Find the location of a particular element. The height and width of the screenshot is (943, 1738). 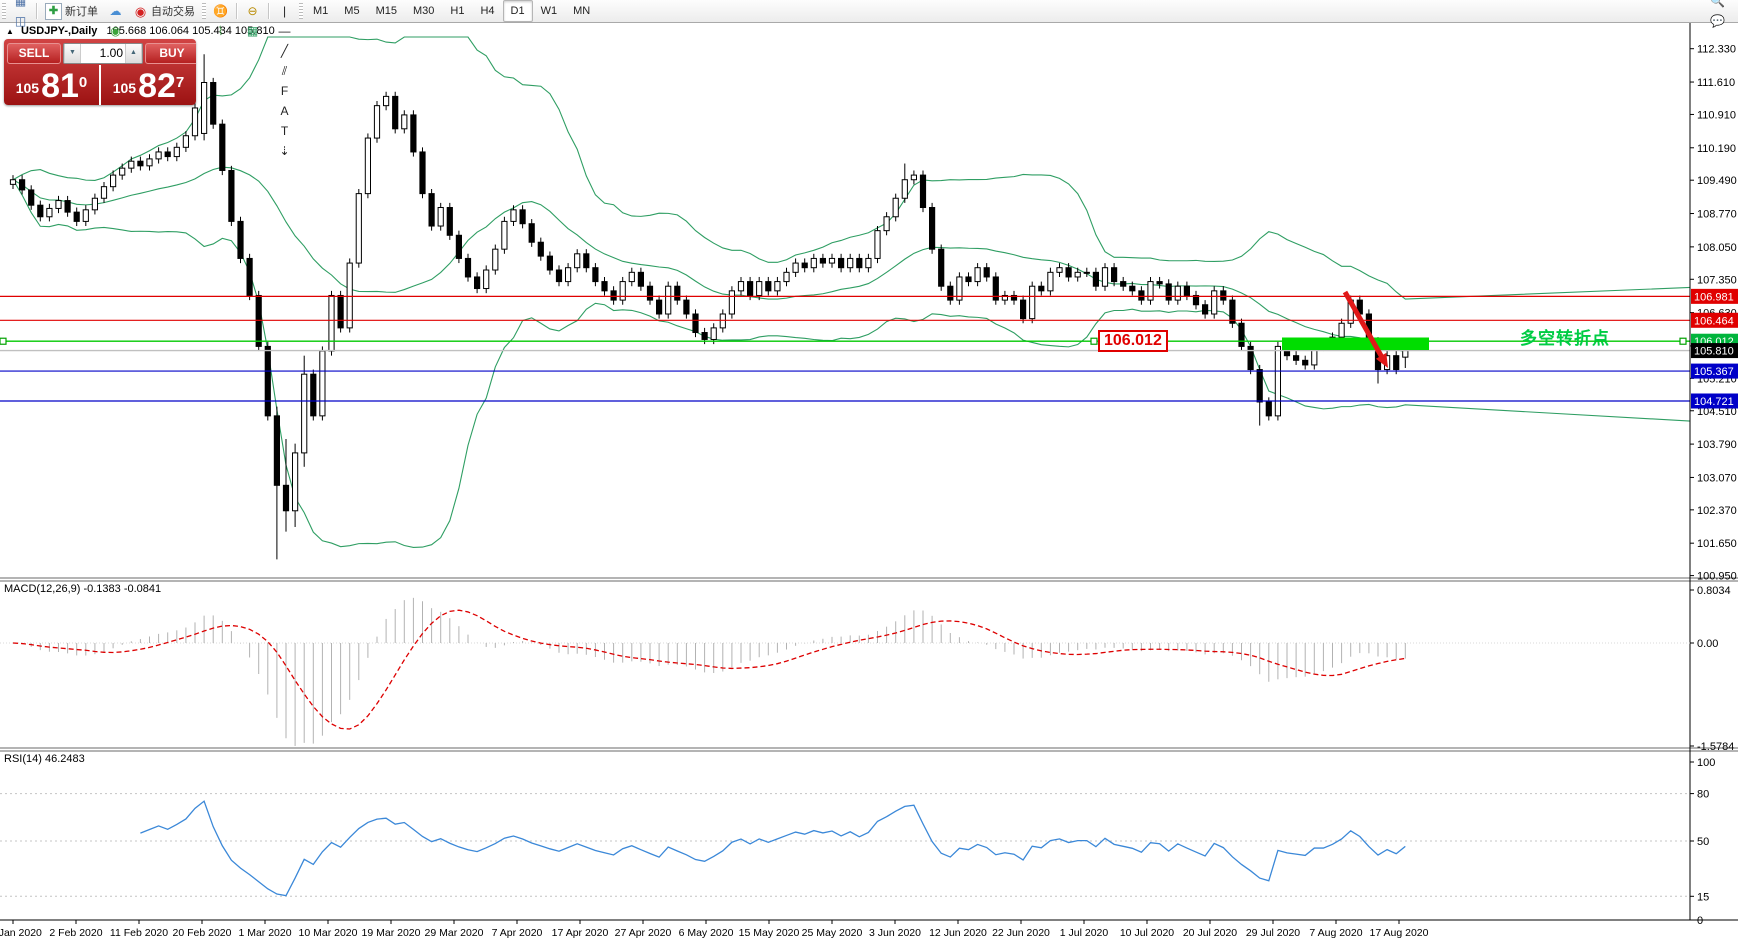

support-icon: ☁ is located at coordinates (115, 11).